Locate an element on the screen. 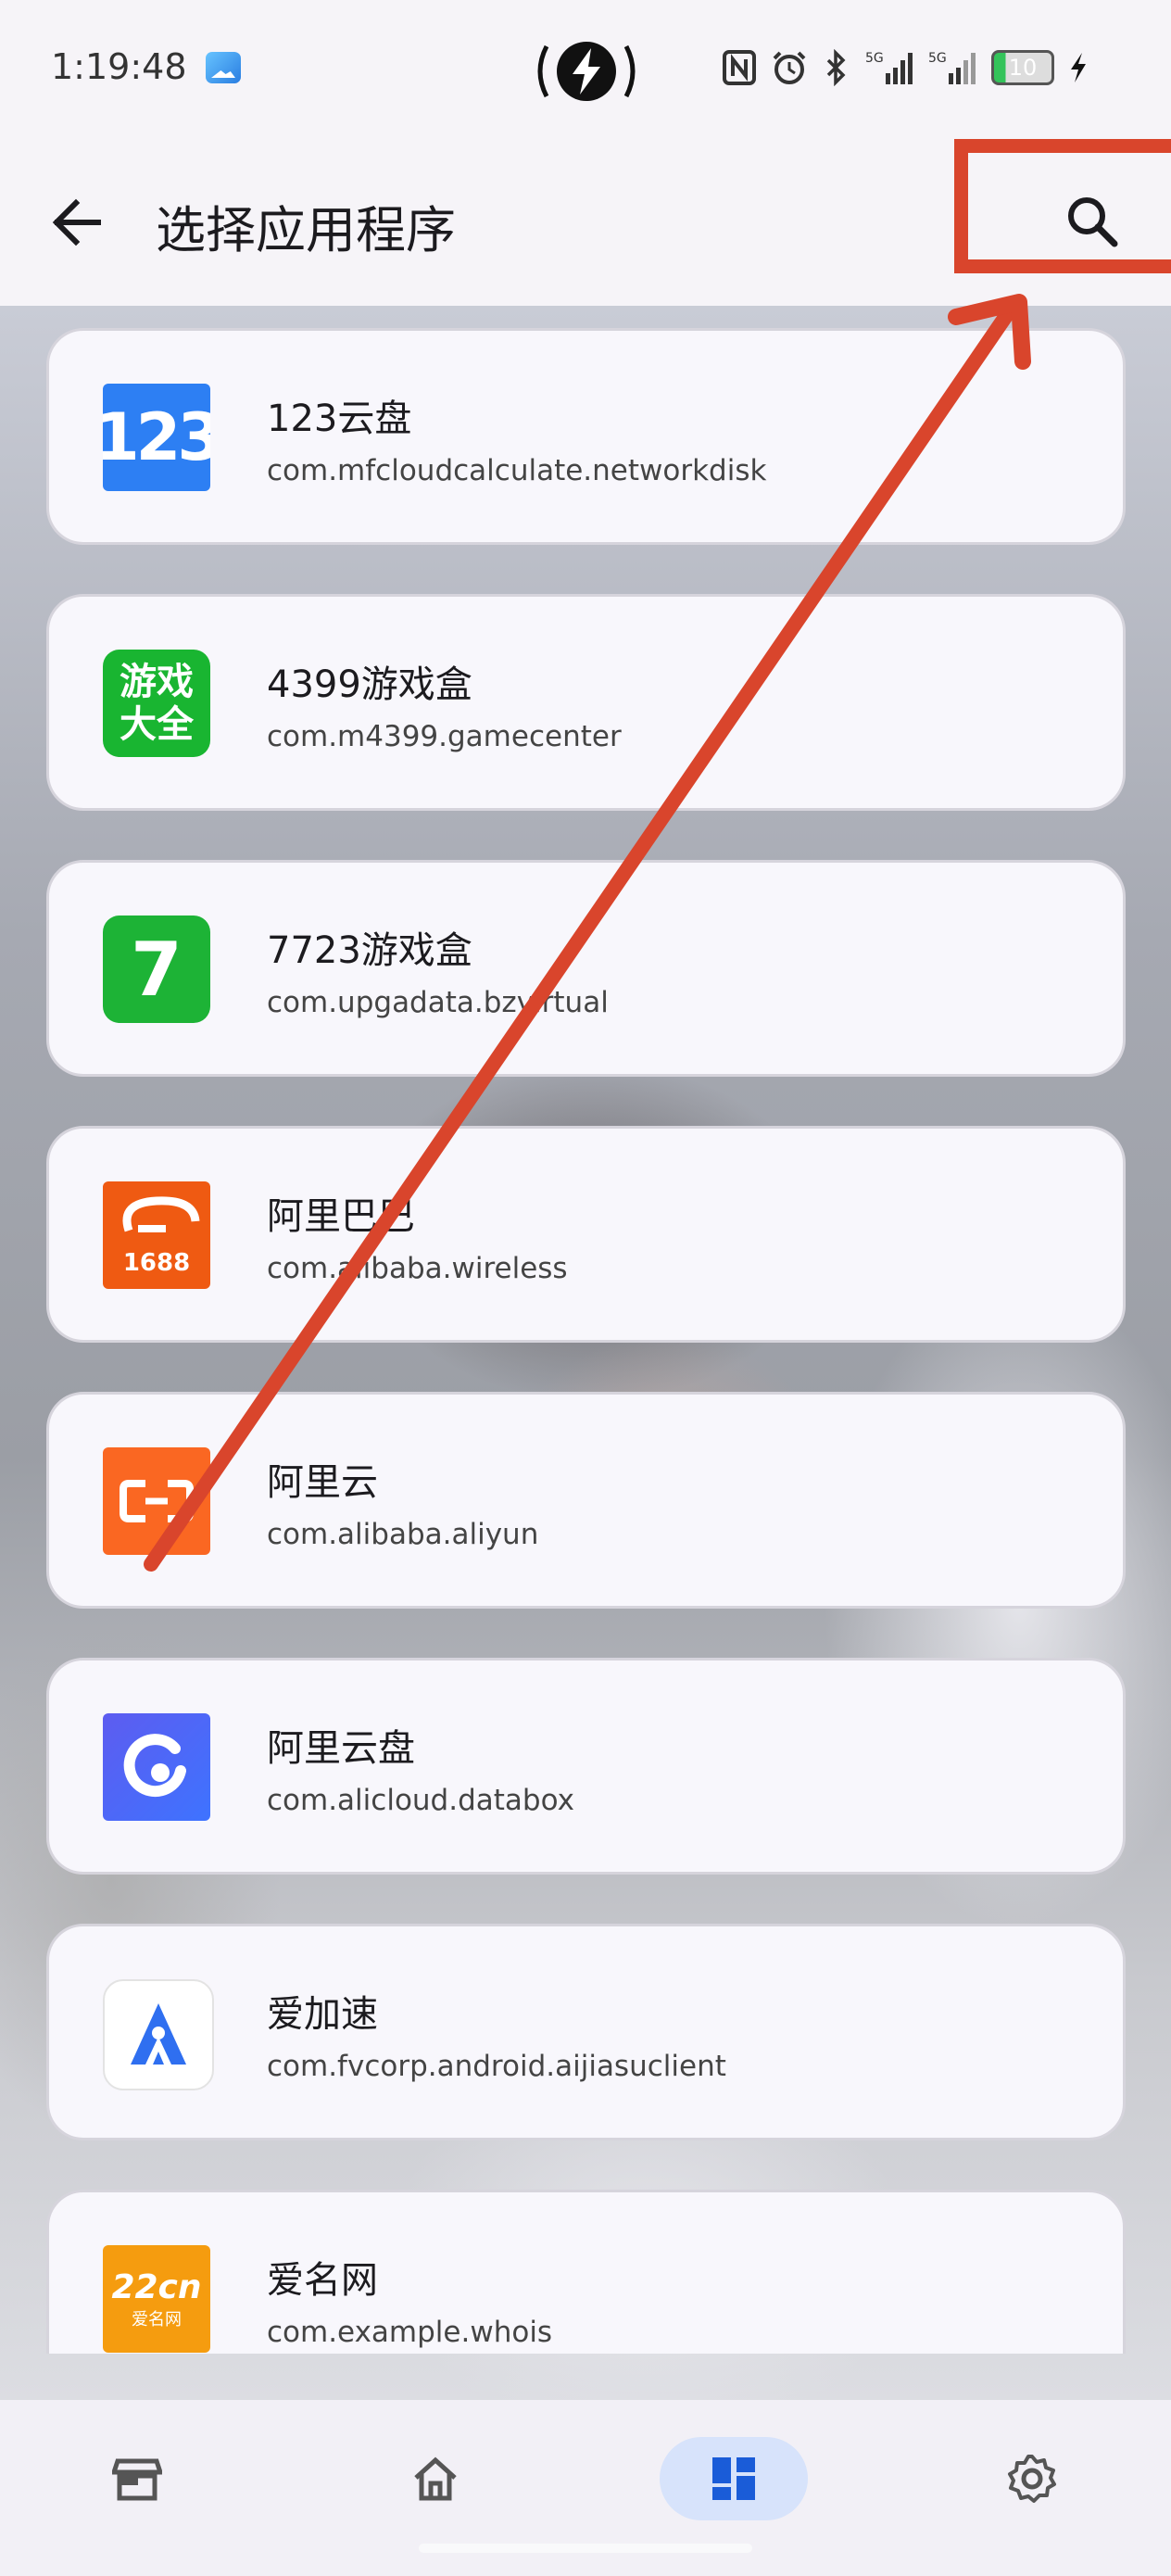  dashboard-icon is located at coordinates (733, 2479).